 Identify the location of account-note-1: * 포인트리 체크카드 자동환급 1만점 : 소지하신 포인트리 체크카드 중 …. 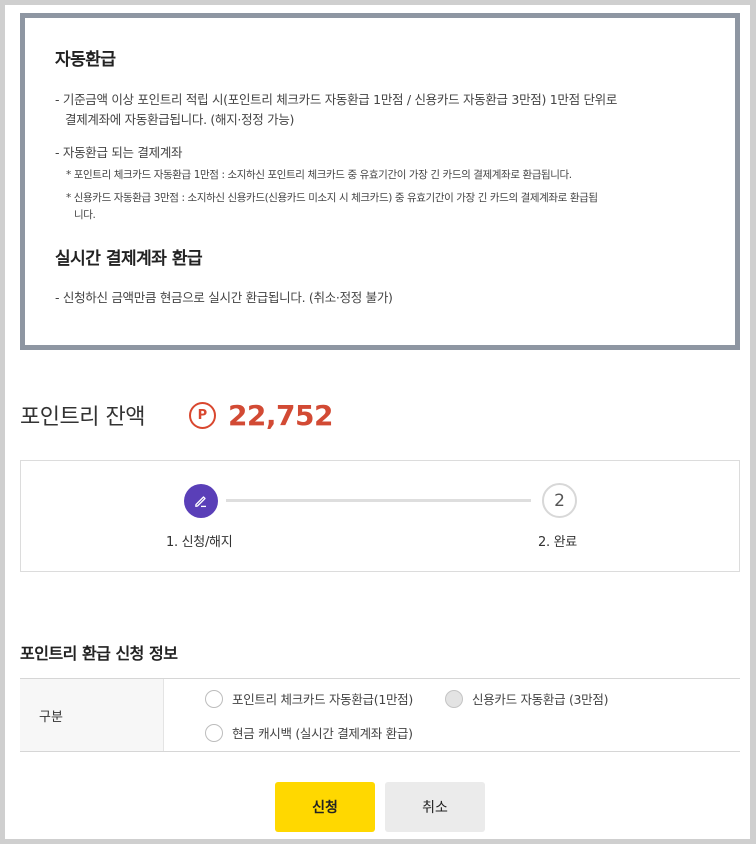
(319, 175).